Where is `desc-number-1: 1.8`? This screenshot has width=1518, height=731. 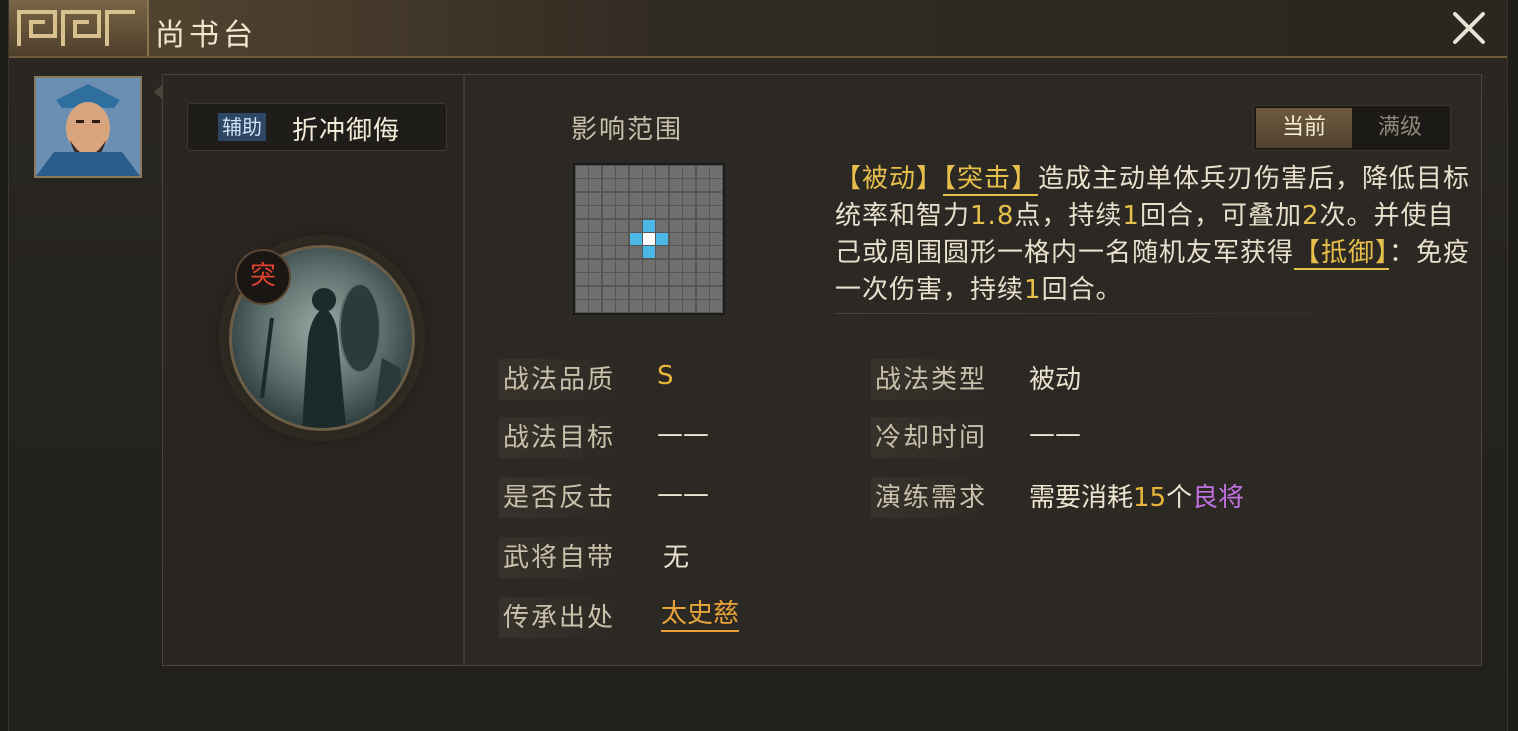
desc-number-1: 1.8 is located at coordinates (992, 216).